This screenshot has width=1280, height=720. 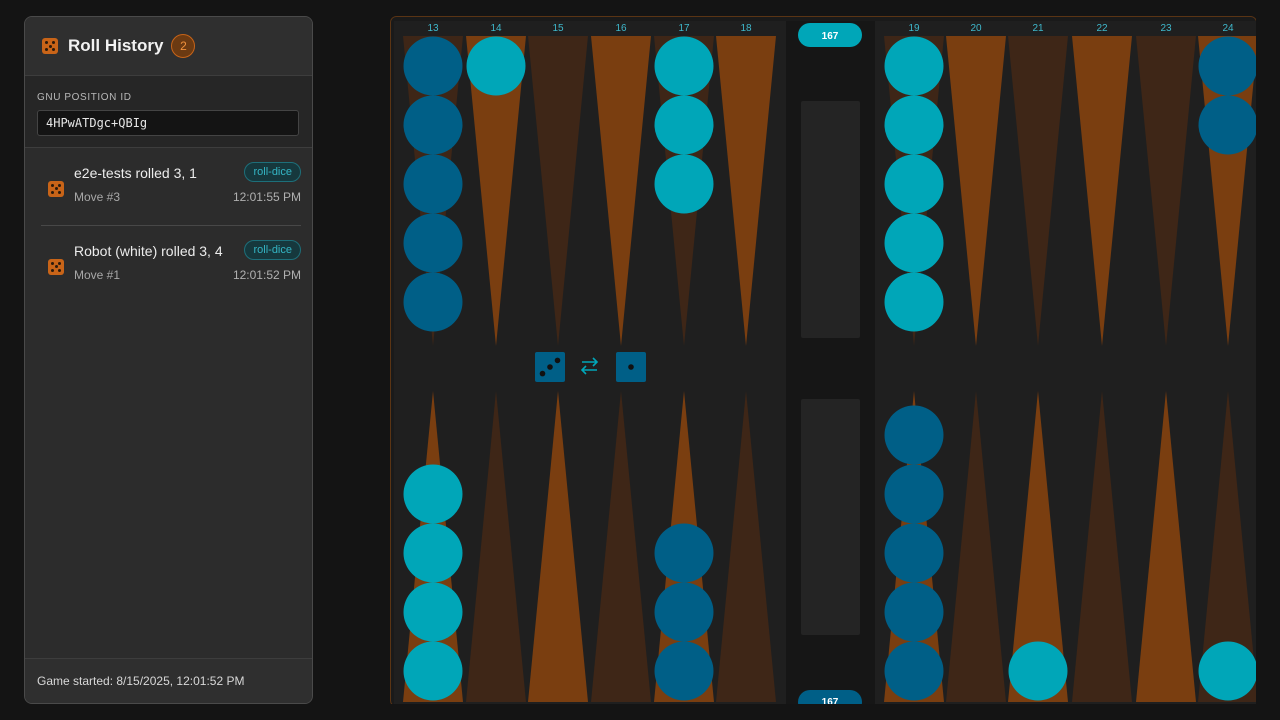 What do you see at coordinates (266, 197) in the screenshot?
I see `roll-timestamp: 12:01:55 PM` at bounding box center [266, 197].